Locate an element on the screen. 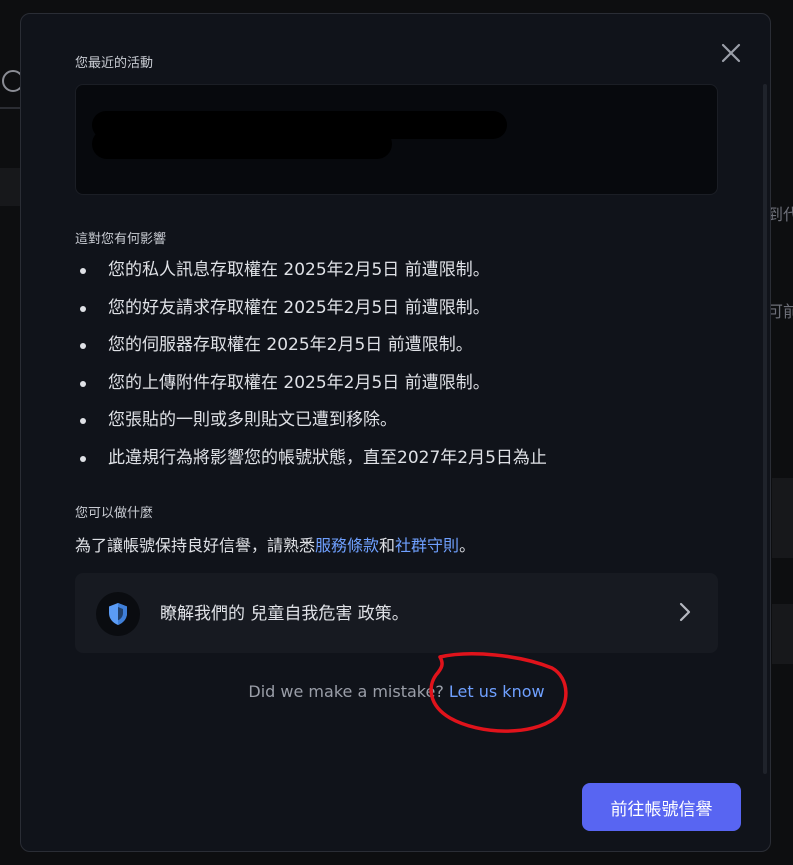 The height and width of the screenshot is (865, 793). effects-title: 這對您有何影響 is located at coordinates (121, 239).